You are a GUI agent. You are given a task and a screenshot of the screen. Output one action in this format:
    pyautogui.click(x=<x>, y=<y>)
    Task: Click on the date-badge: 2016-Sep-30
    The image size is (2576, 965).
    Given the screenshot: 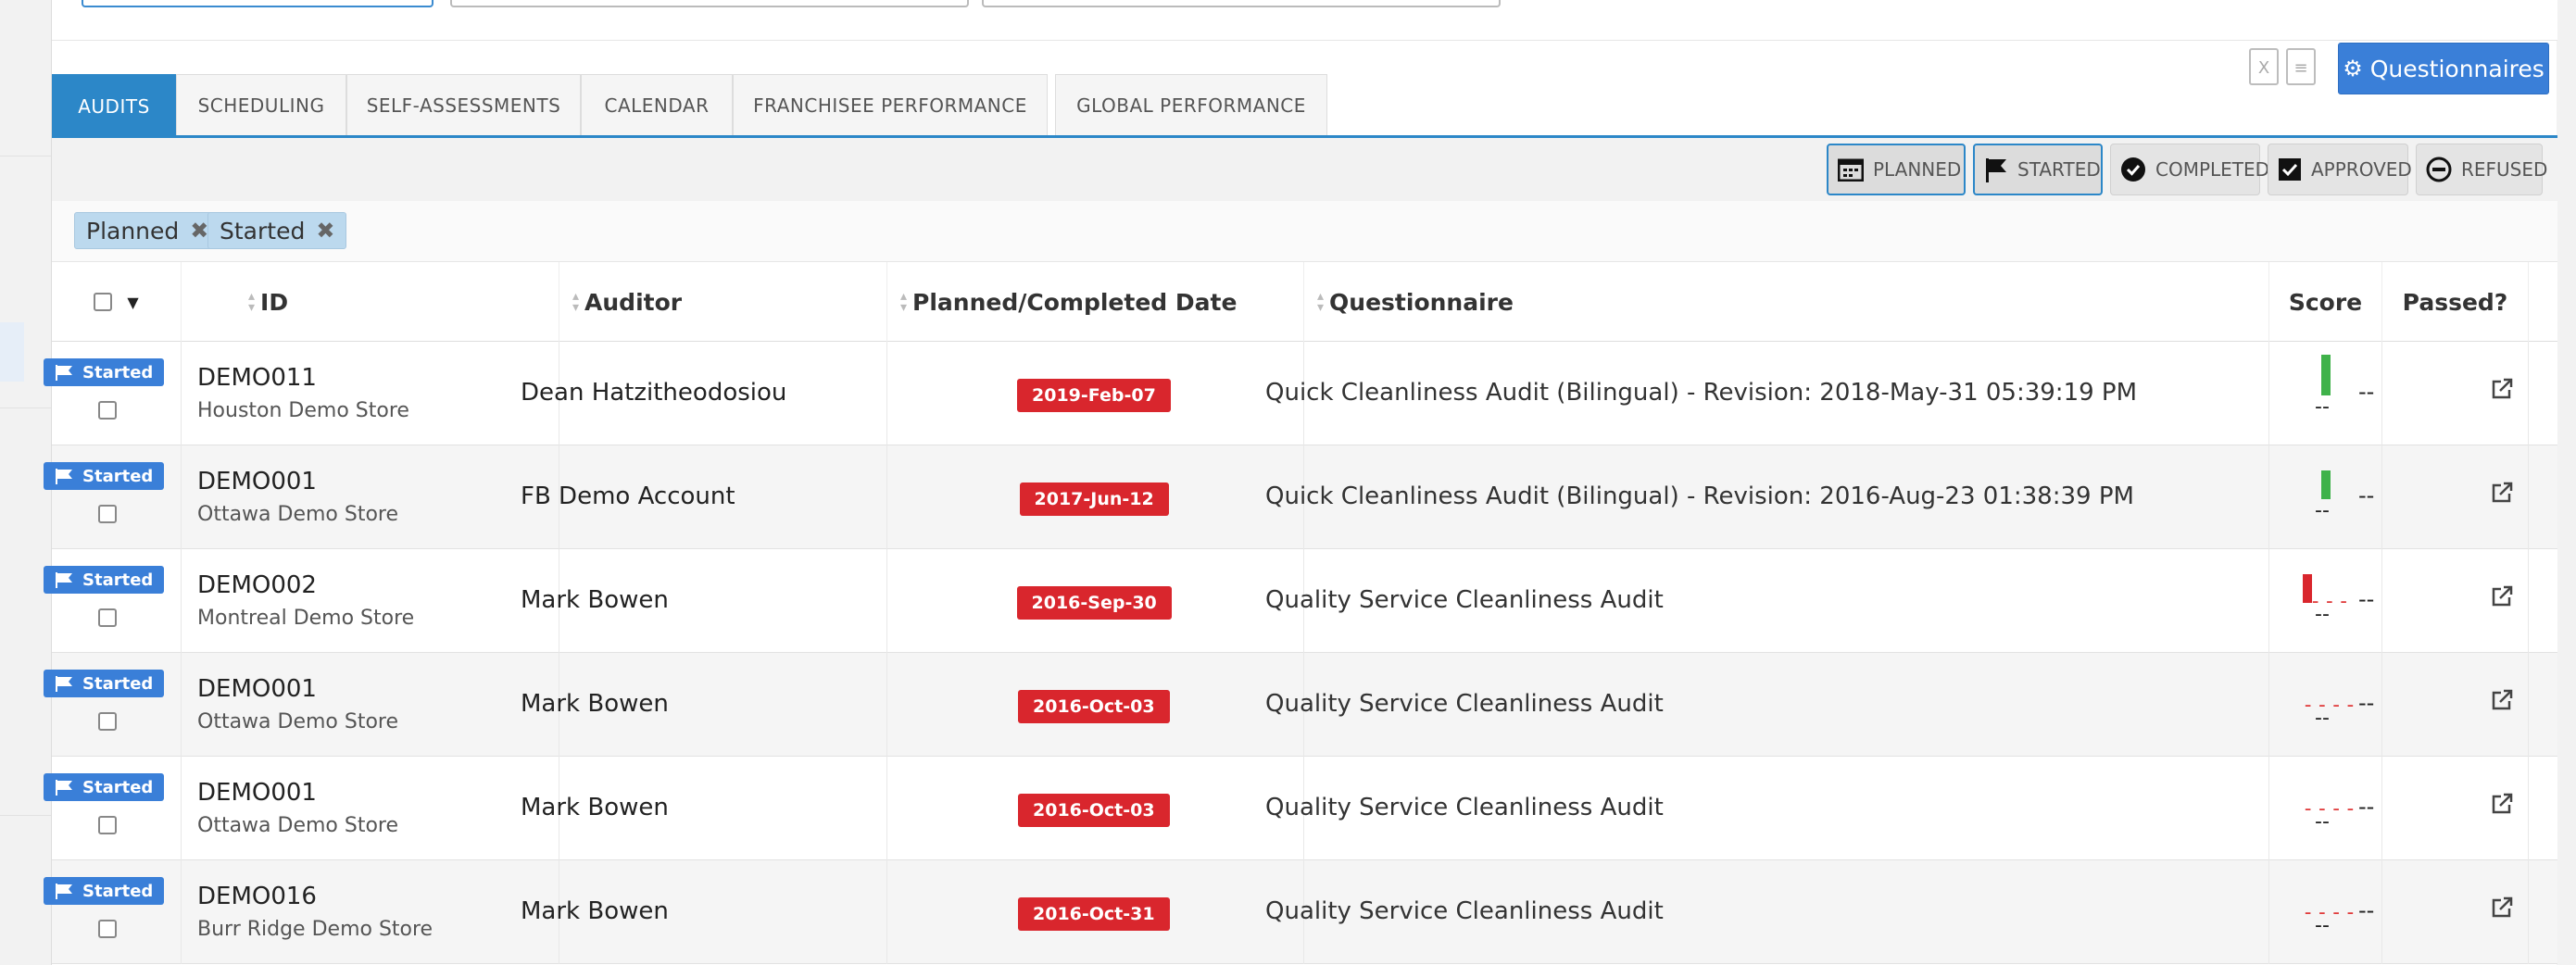 What is the action you would take?
    pyautogui.click(x=1094, y=603)
    